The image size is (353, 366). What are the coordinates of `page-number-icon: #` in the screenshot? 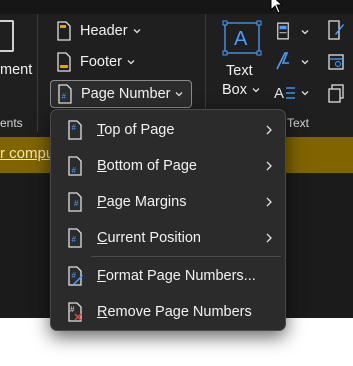 It's located at (65, 94).